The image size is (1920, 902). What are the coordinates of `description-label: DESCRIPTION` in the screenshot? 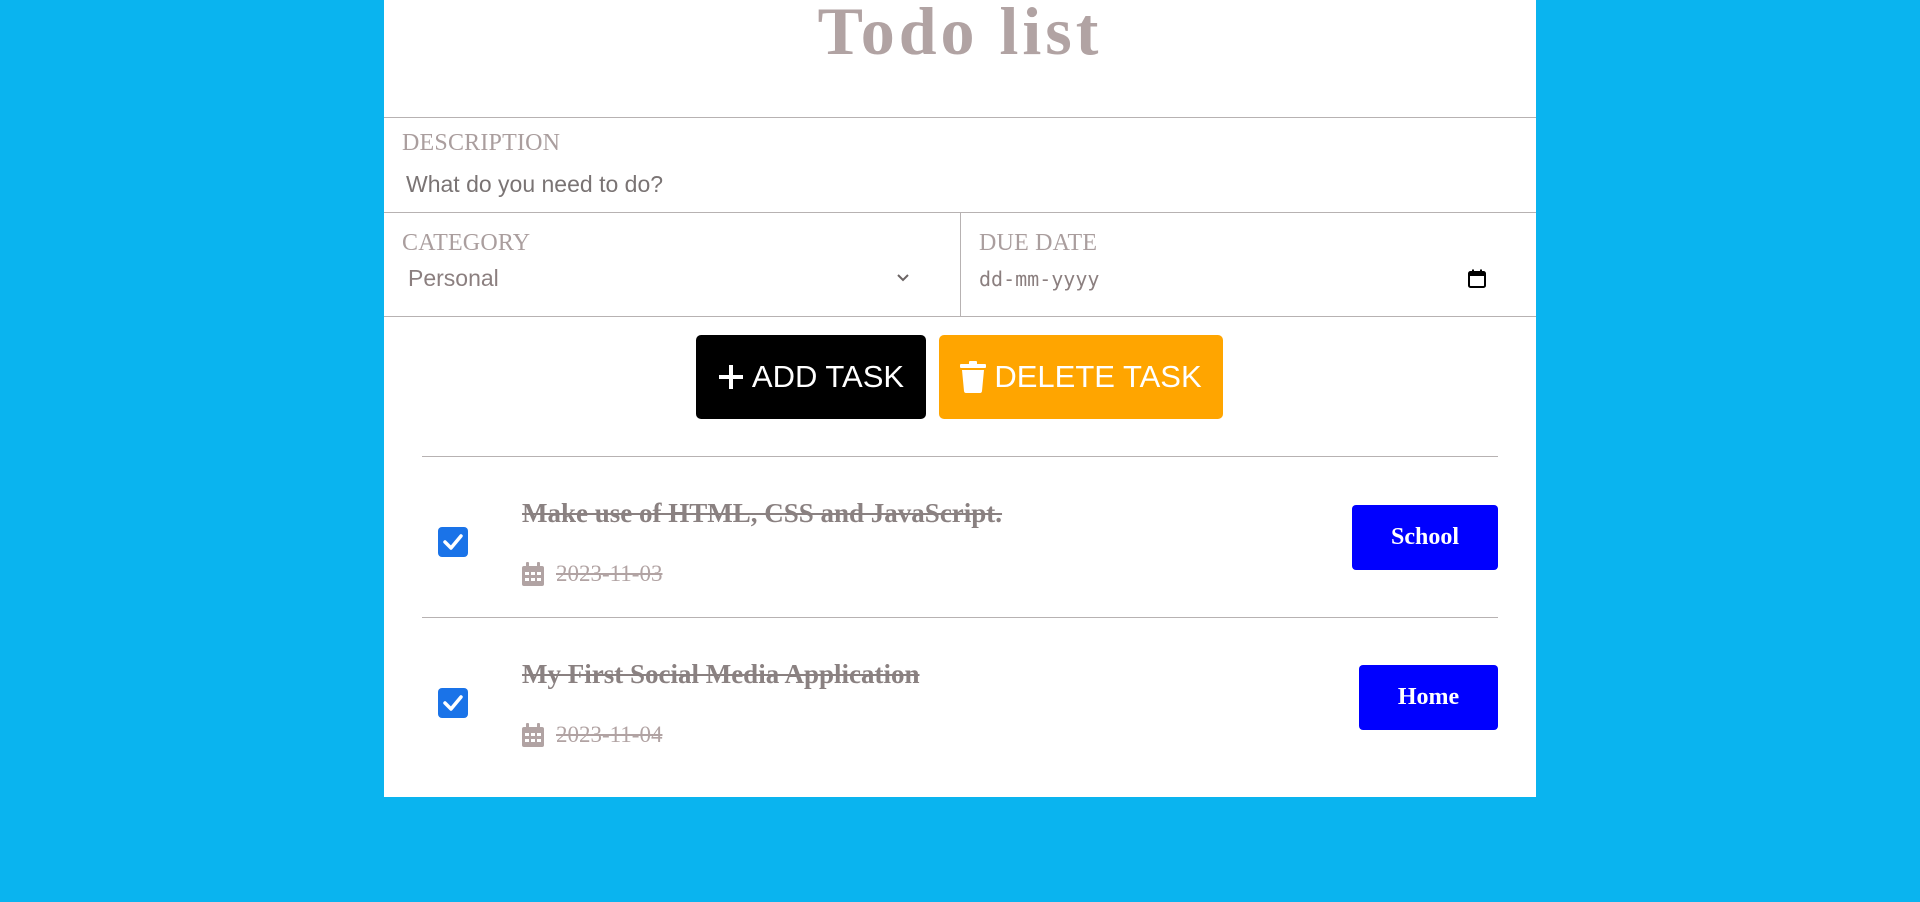 It's located at (481, 143).